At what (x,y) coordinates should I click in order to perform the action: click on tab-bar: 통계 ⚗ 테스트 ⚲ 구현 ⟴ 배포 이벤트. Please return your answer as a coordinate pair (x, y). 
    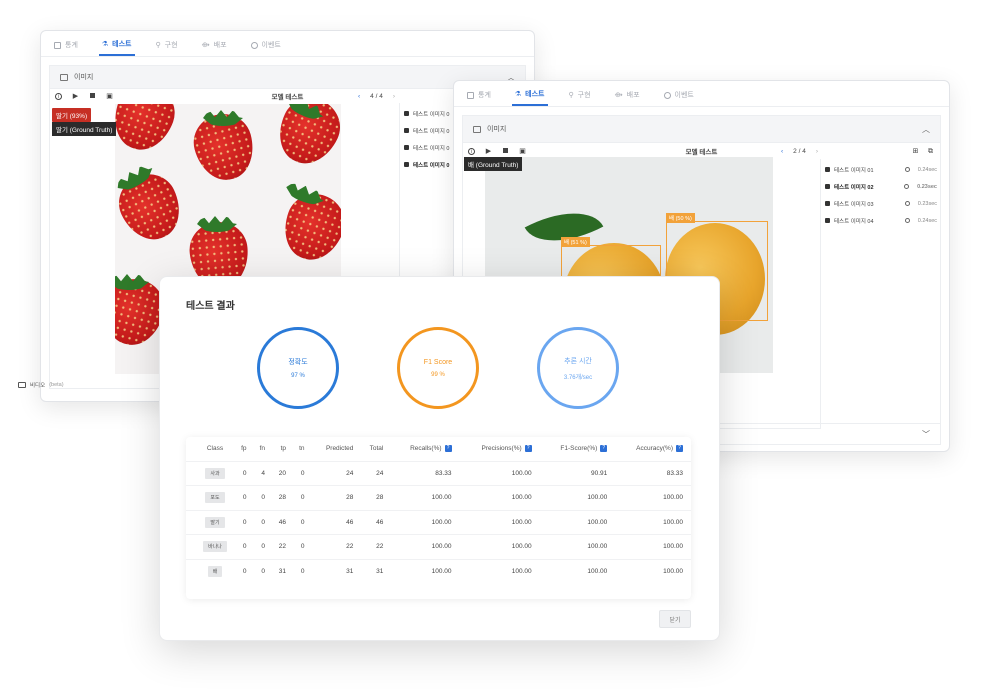
    Looking at the image, I should click on (287, 44).